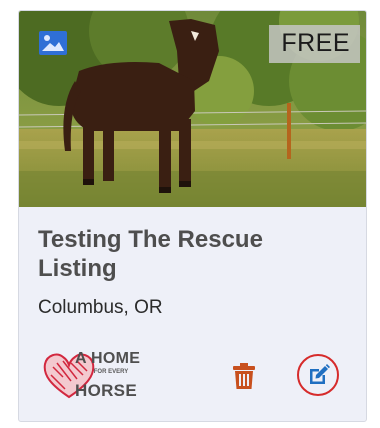 Image resolution: width=380 pixels, height=428 pixels. I want to click on logo-line-1: A HOME, so click(108, 358).